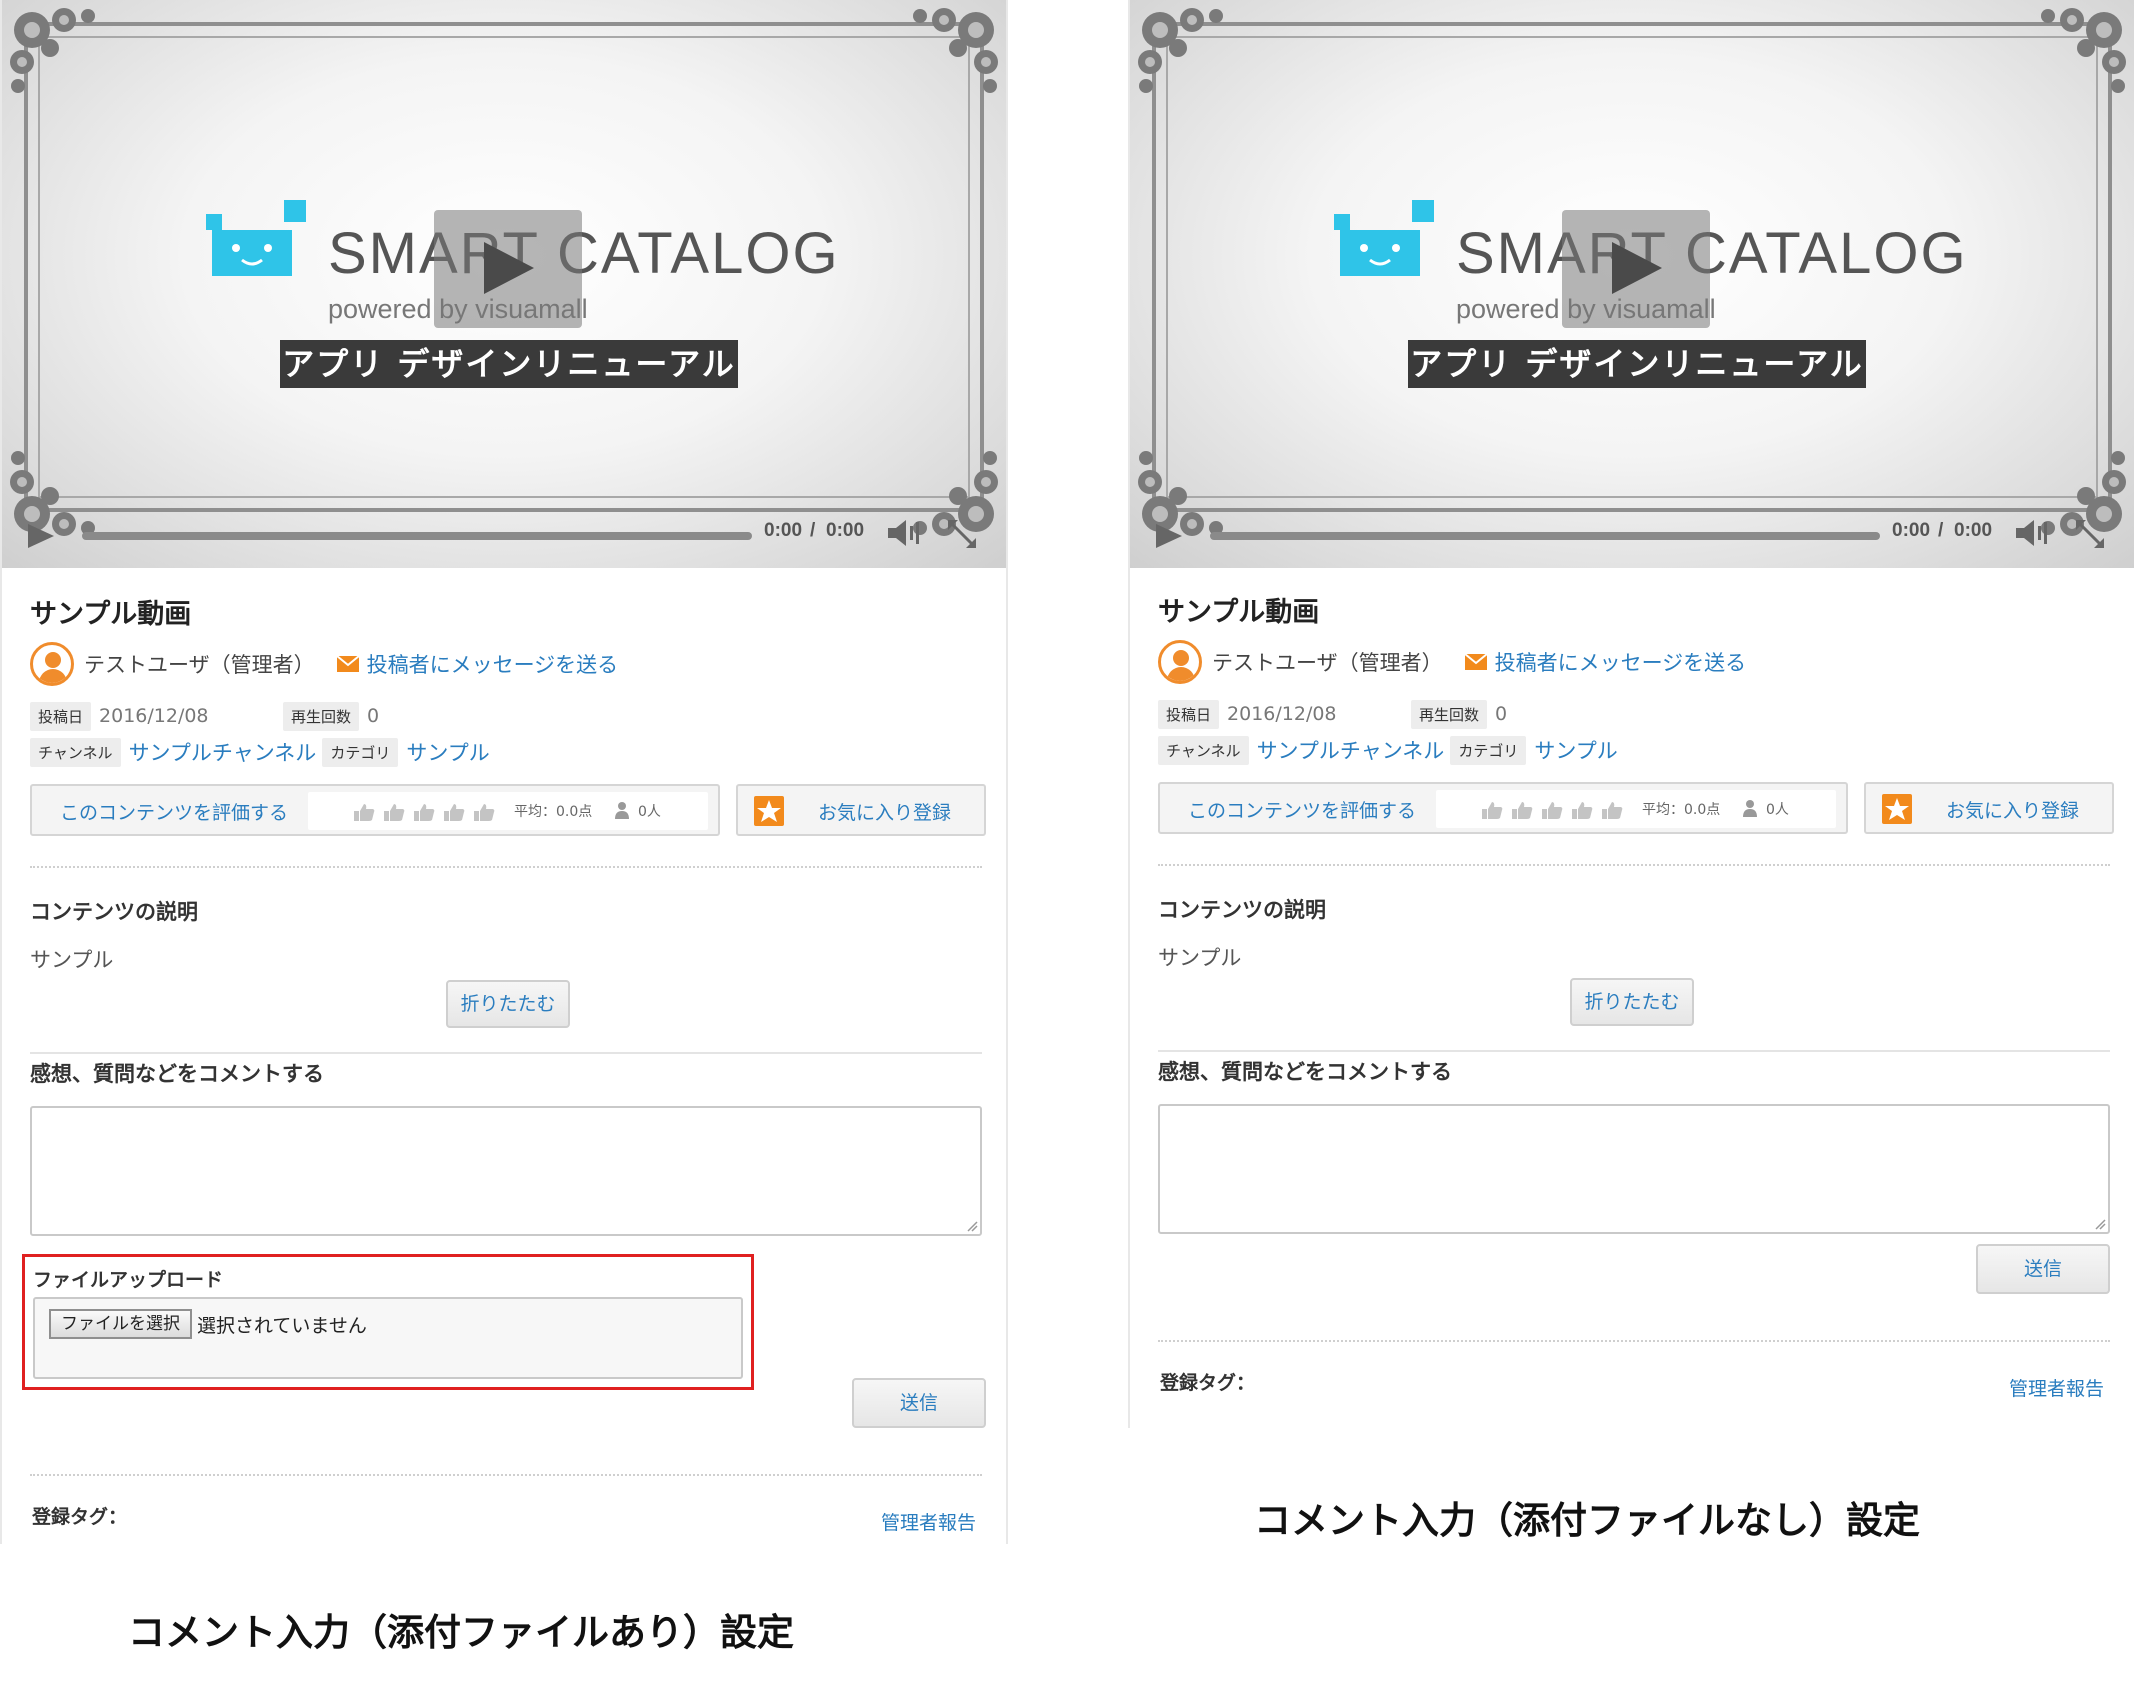 Image resolution: width=2134 pixels, height=1684 pixels. Describe the element at coordinates (1750, 808) in the screenshot. I see `person-icon` at that location.